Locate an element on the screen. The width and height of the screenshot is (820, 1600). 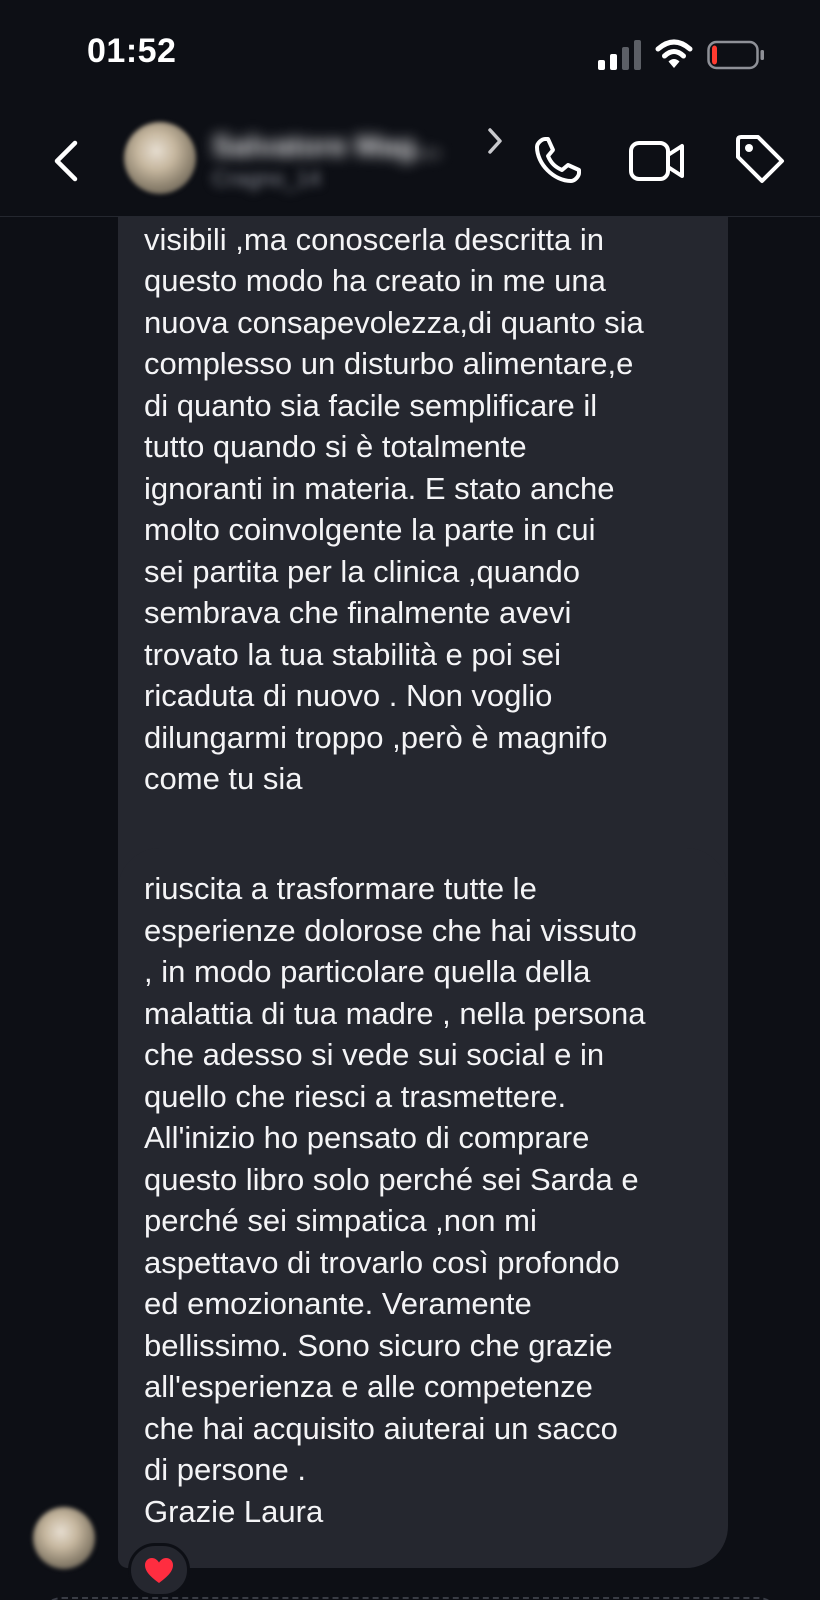
heart-icon is located at coordinates (159, 1570).